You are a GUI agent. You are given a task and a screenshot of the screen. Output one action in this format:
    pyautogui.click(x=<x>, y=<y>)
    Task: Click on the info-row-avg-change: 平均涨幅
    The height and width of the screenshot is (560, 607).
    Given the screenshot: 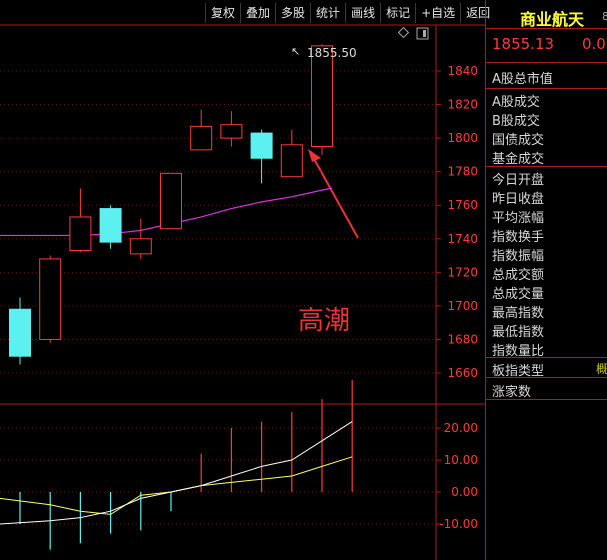 What is the action you would take?
    pyautogui.click(x=518, y=218)
    